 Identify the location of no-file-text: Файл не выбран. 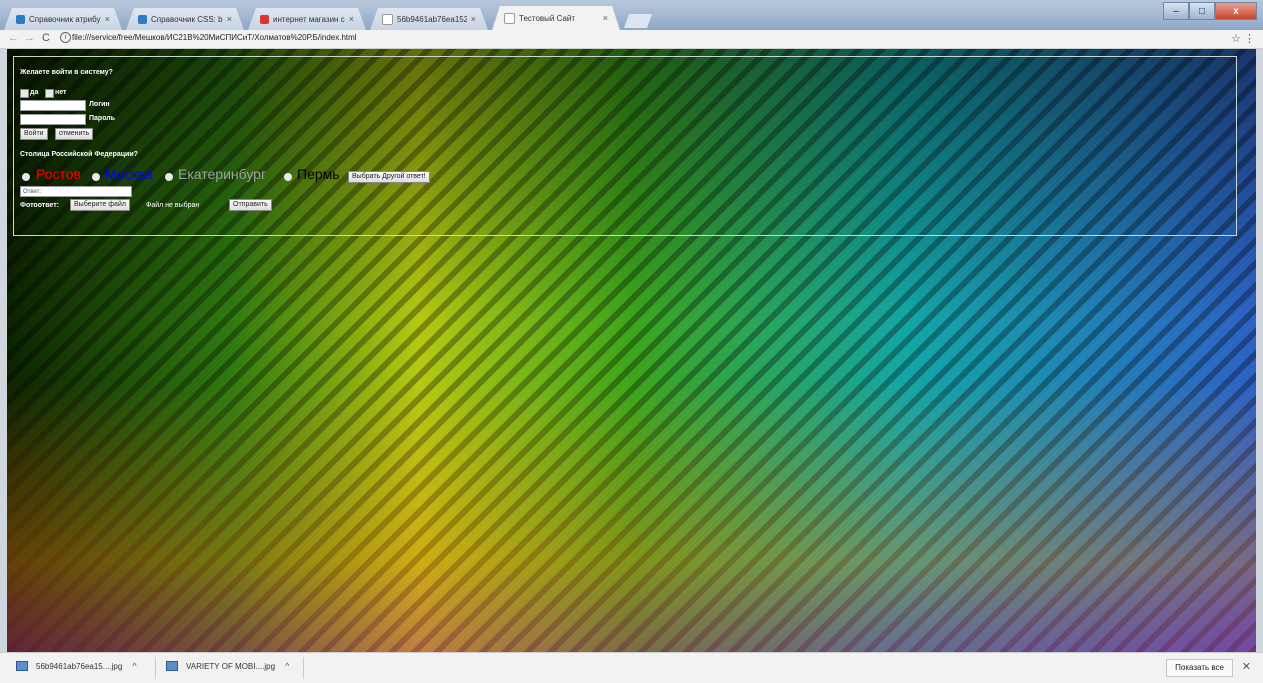
(173, 205).